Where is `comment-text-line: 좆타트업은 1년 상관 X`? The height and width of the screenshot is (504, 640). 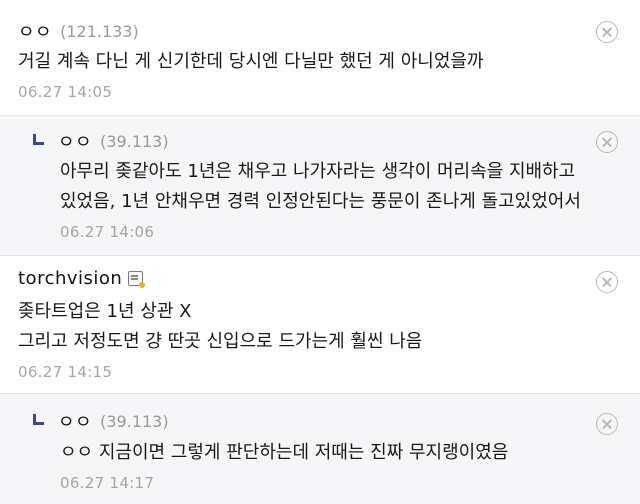
comment-text-line: 좆타트업은 1년 상관 X is located at coordinates (105, 311).